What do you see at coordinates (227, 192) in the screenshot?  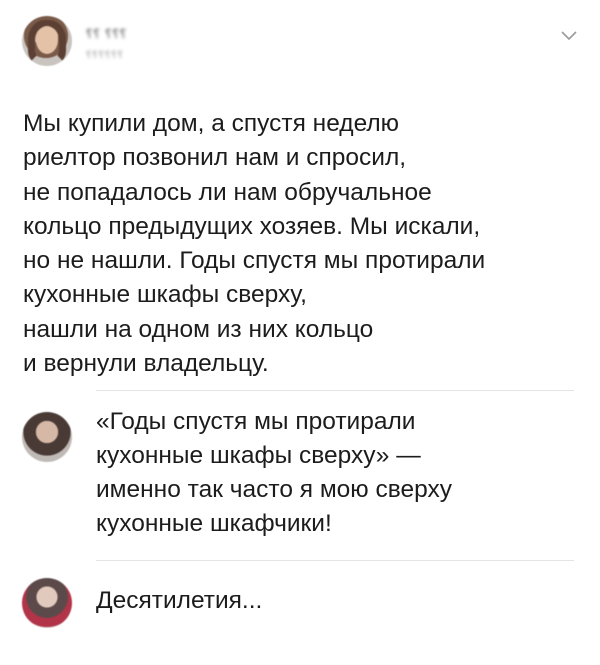 I see `post-text-line: не попадалось ли нам обручальное` at bounding box center [227, 192].